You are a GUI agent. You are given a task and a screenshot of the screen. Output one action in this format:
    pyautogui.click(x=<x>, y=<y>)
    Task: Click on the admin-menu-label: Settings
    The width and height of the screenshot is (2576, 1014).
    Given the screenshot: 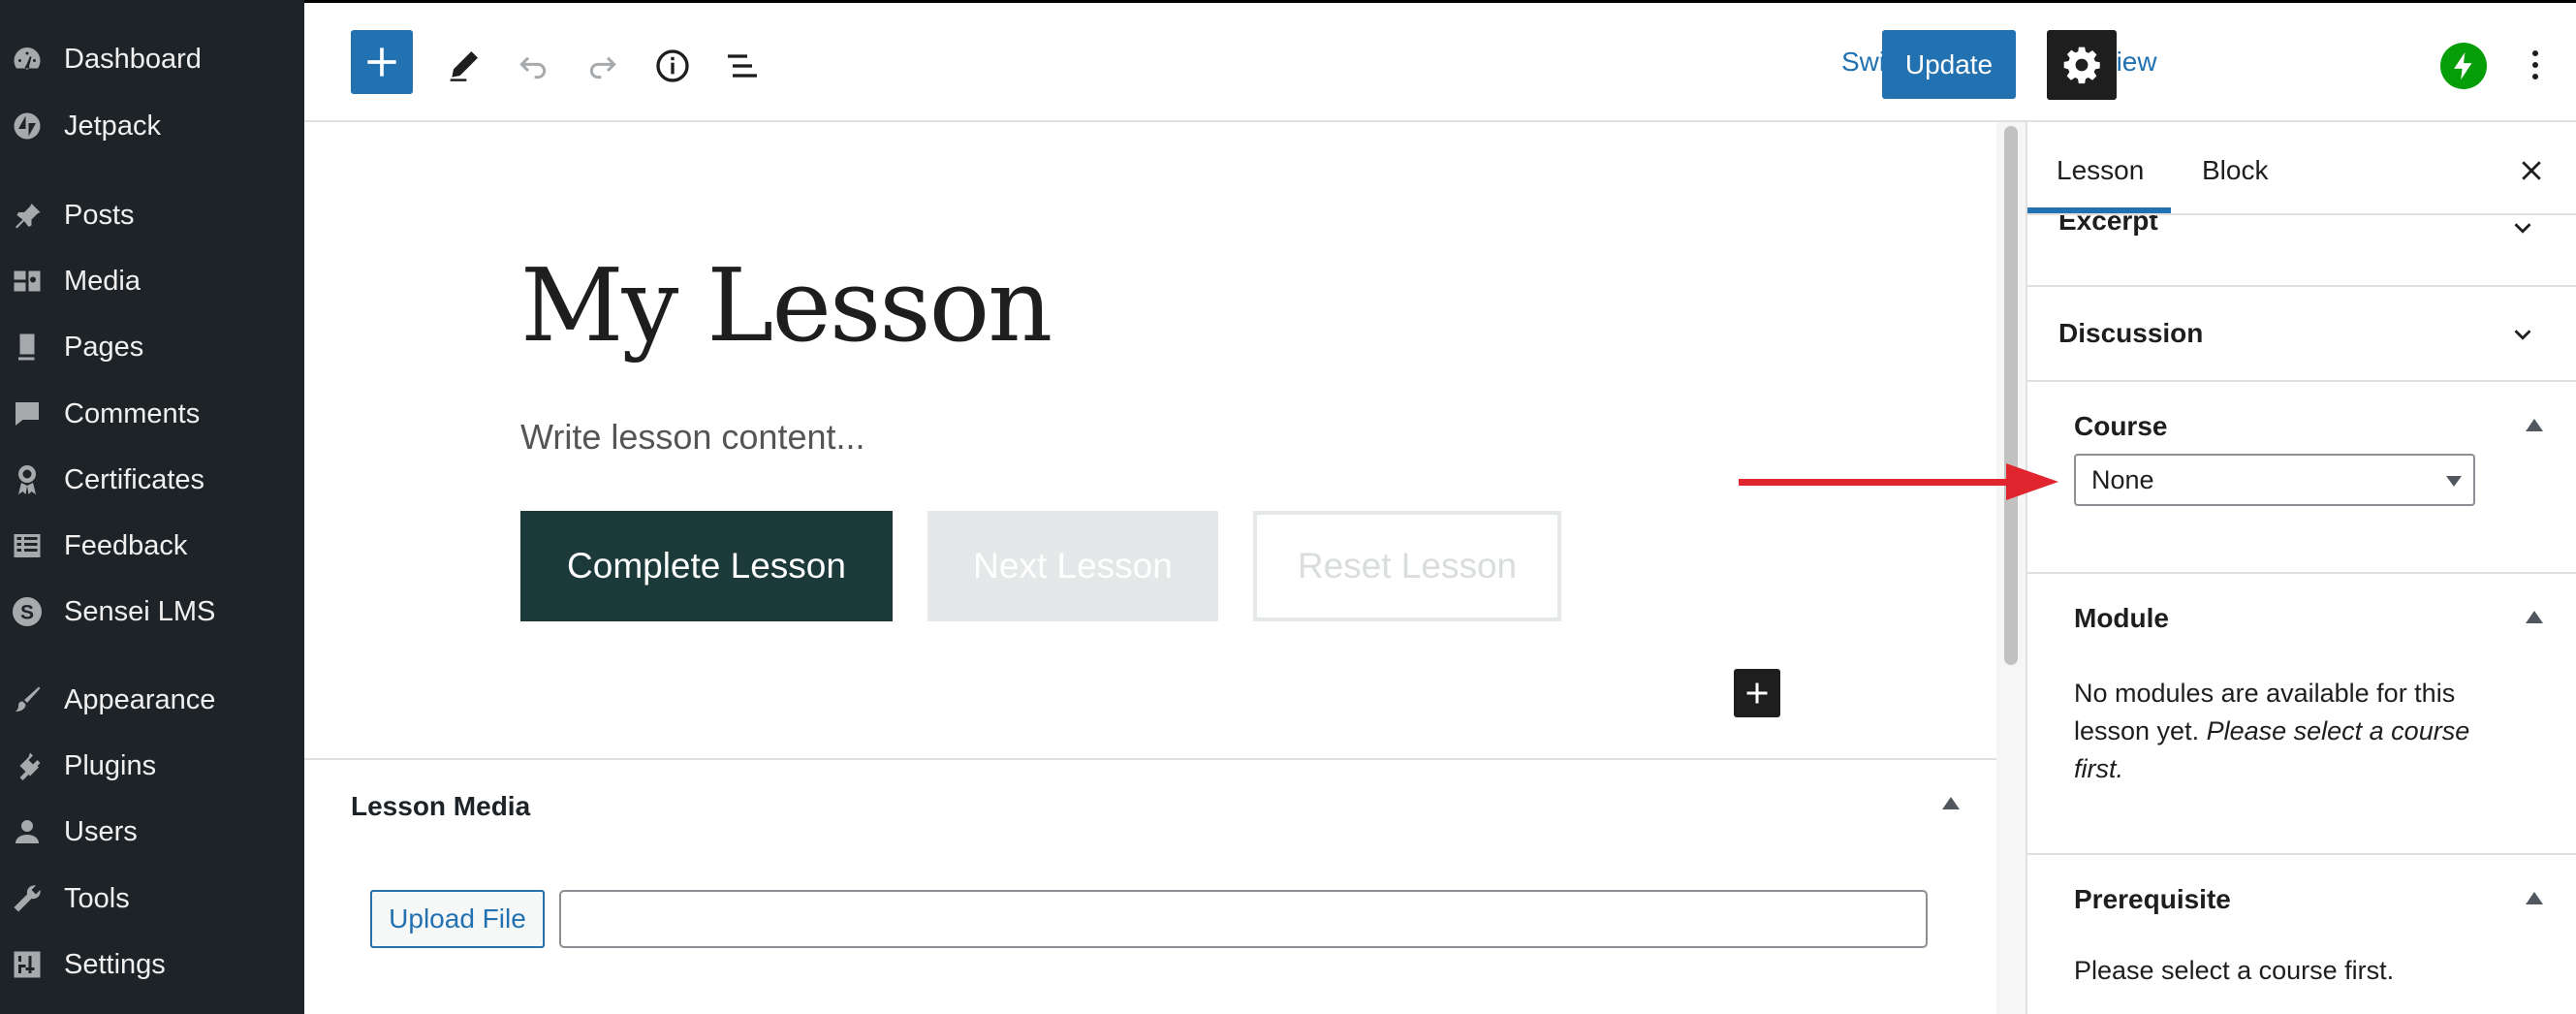 What is the action you would take?
    pyautogui.click(x=115, y=964)
    